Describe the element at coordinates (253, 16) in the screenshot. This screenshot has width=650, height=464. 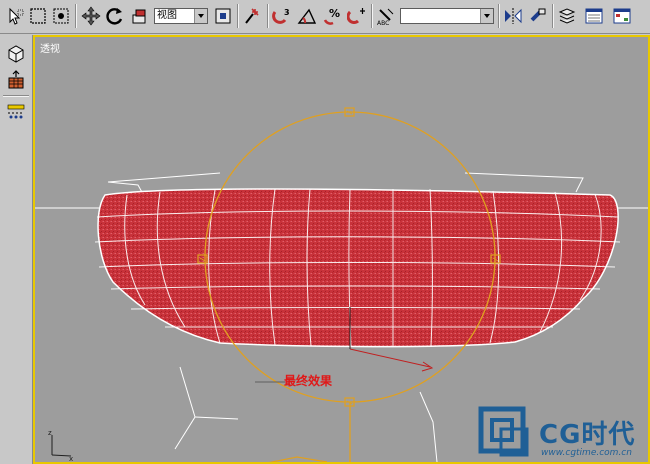
I see `select-and-manipulate-icon` at that location.